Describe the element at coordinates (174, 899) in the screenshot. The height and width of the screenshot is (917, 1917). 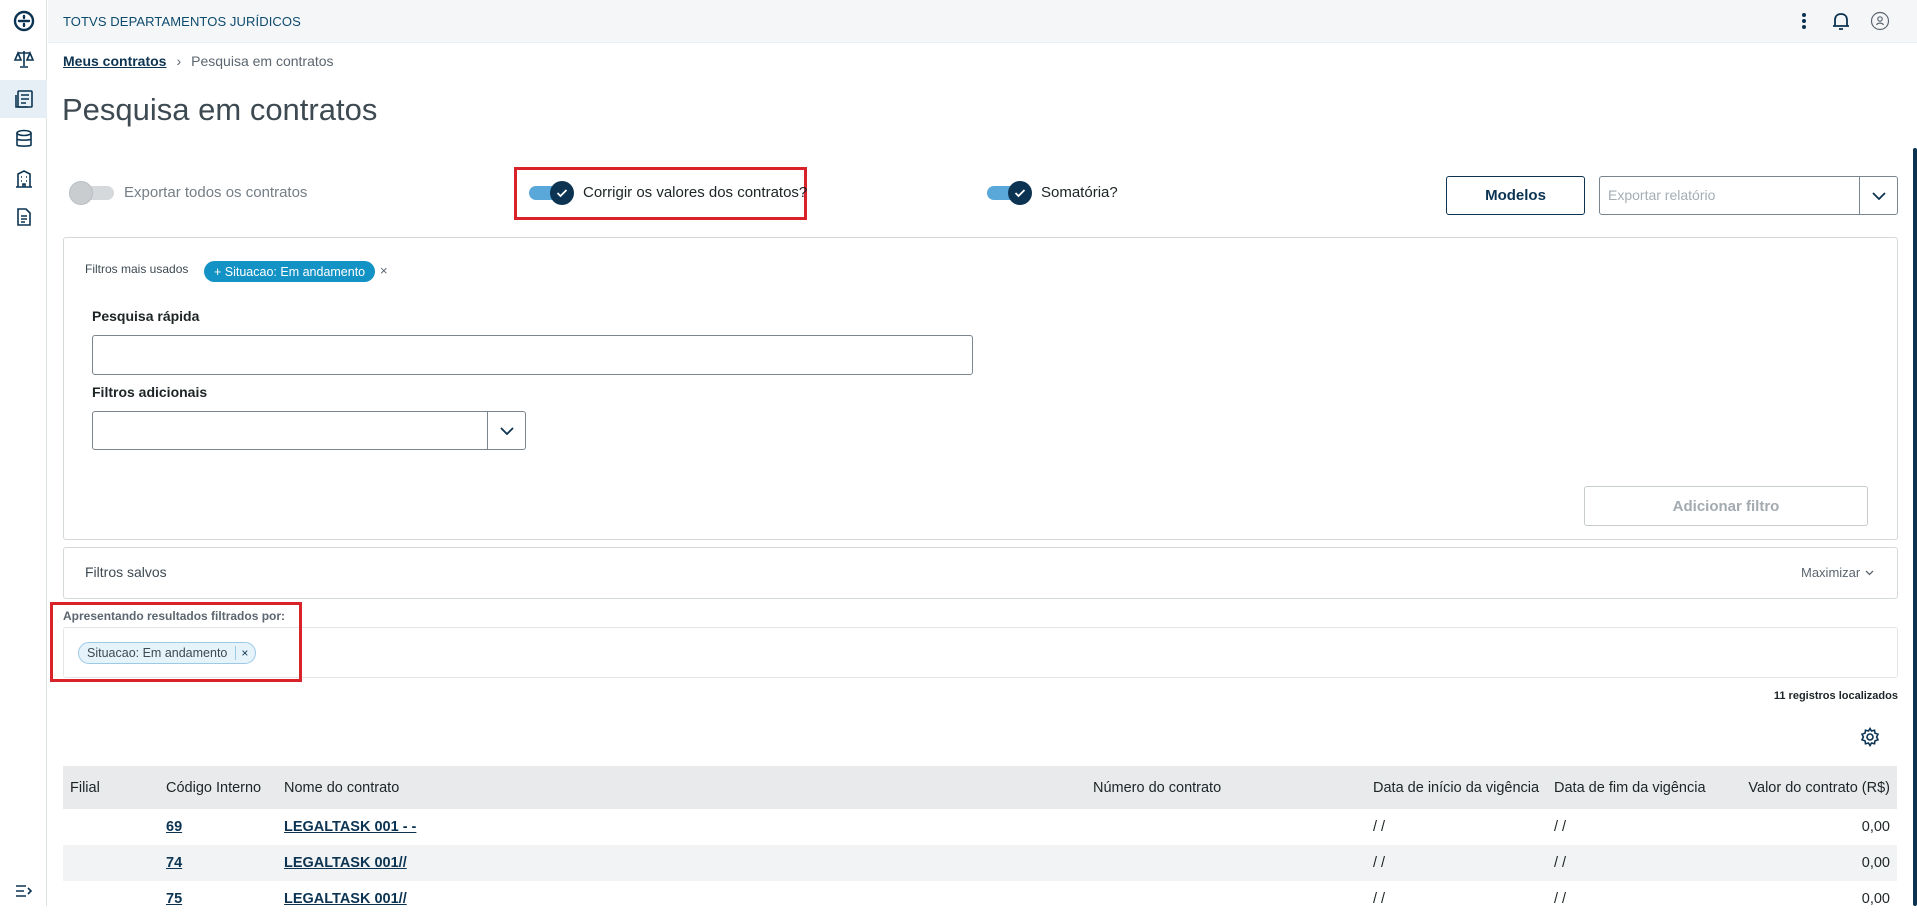
I see `internal-code-link: 75` at that location.